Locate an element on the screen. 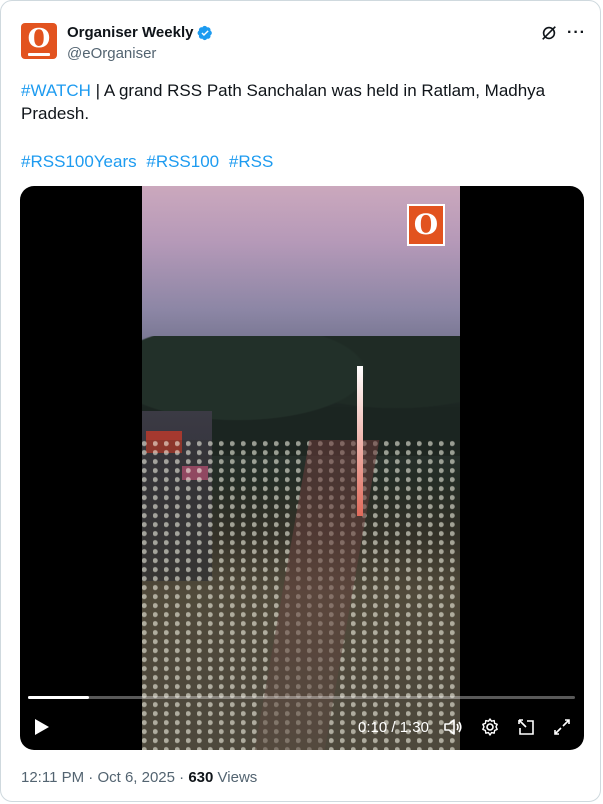  picture-in-picture-icon is located at coordinates (526, 727).